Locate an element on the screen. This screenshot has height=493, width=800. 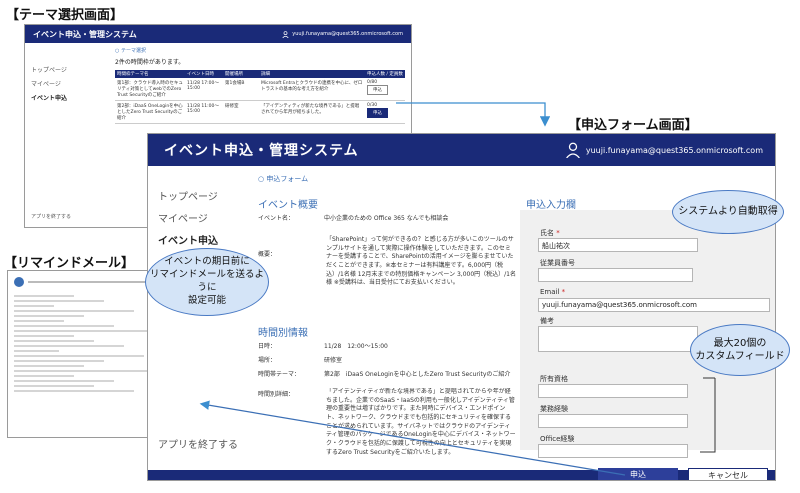
place-label: 場所： is located at coordinates (267, 360).